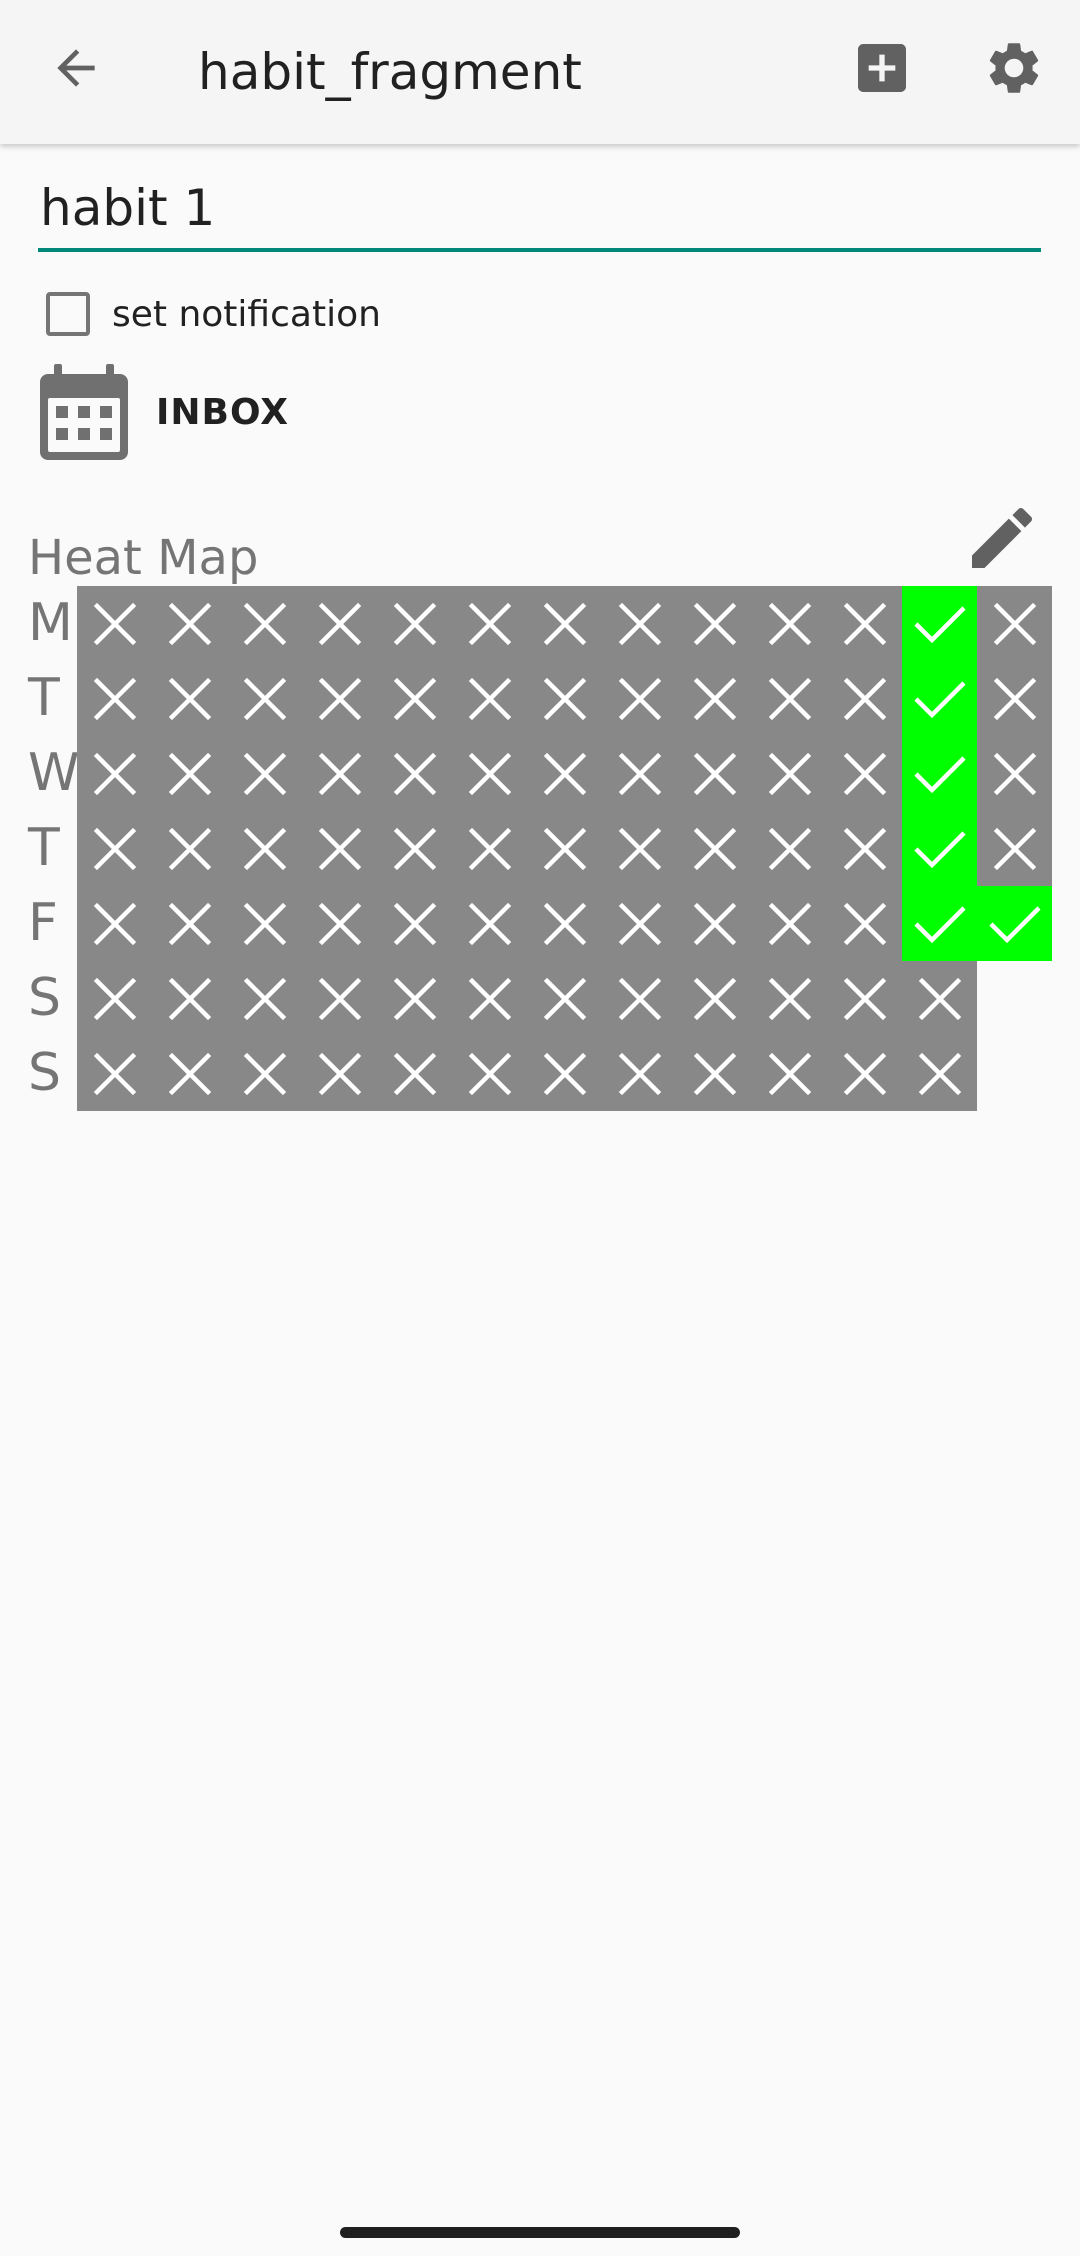 Image resolution: width=1080 pixels, height=2256 pixels. I want to click on notification-row: set notification, so click(213, 314).